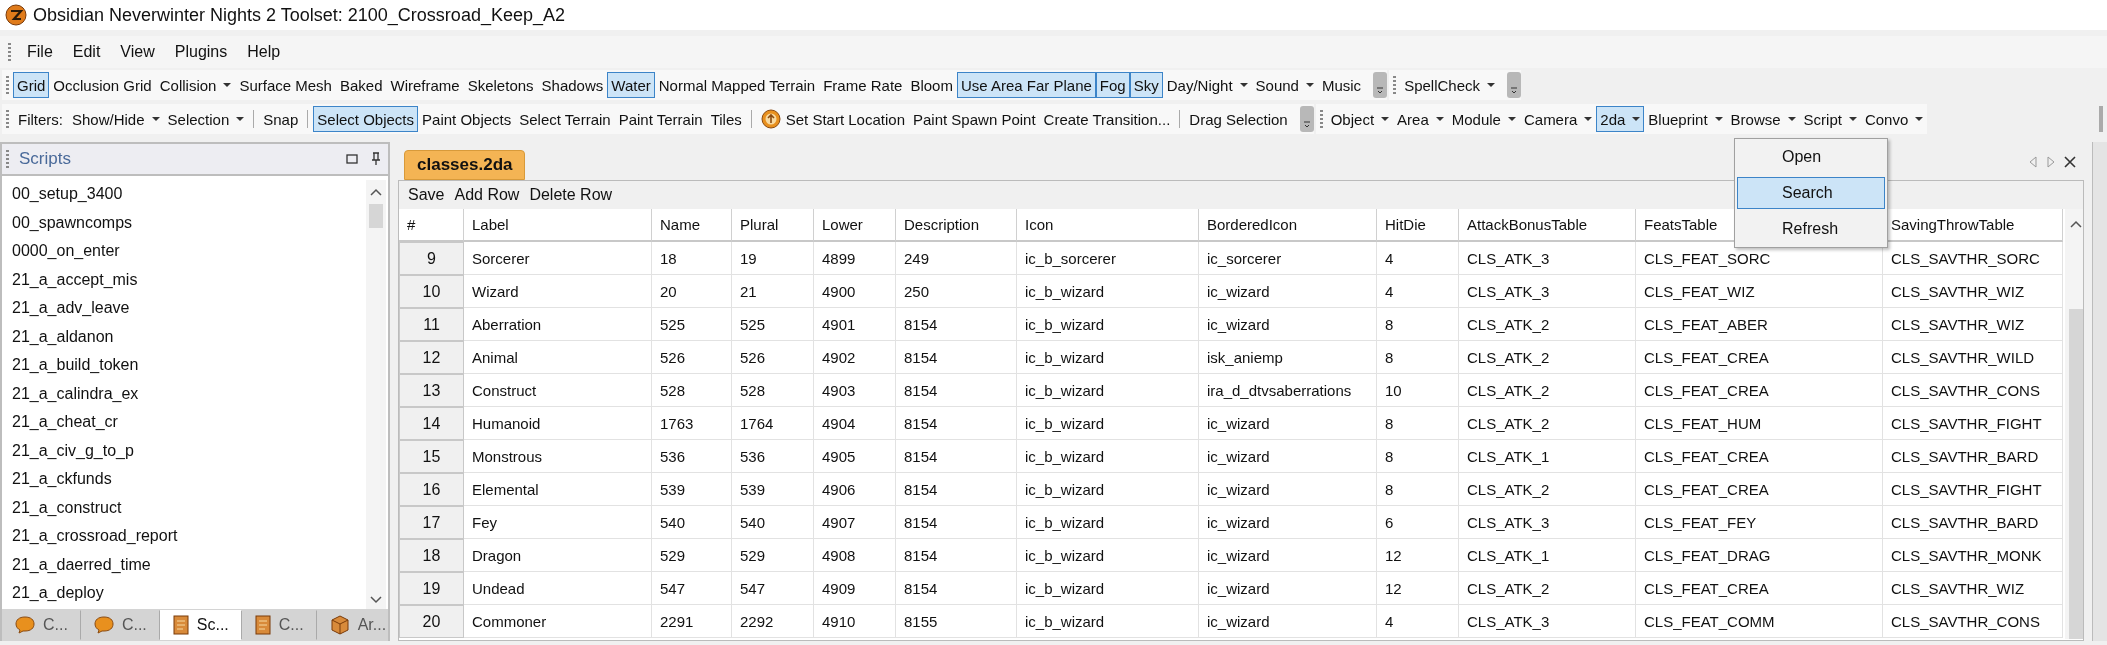 The width and height of the screenshot is (2107, 645). I want to click on script-item: 21_a_cheat_cr, so click(189, 422).